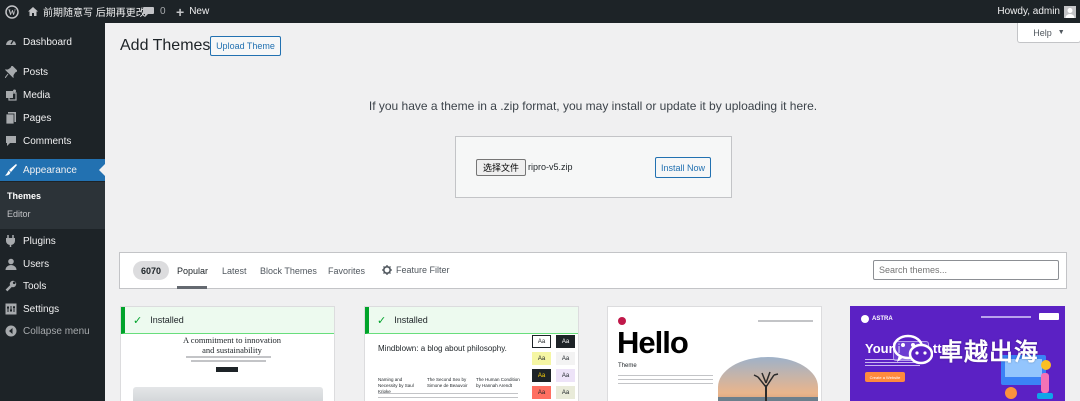  I want to click on account-menu: Howdy, admin, so click(1036, 11).